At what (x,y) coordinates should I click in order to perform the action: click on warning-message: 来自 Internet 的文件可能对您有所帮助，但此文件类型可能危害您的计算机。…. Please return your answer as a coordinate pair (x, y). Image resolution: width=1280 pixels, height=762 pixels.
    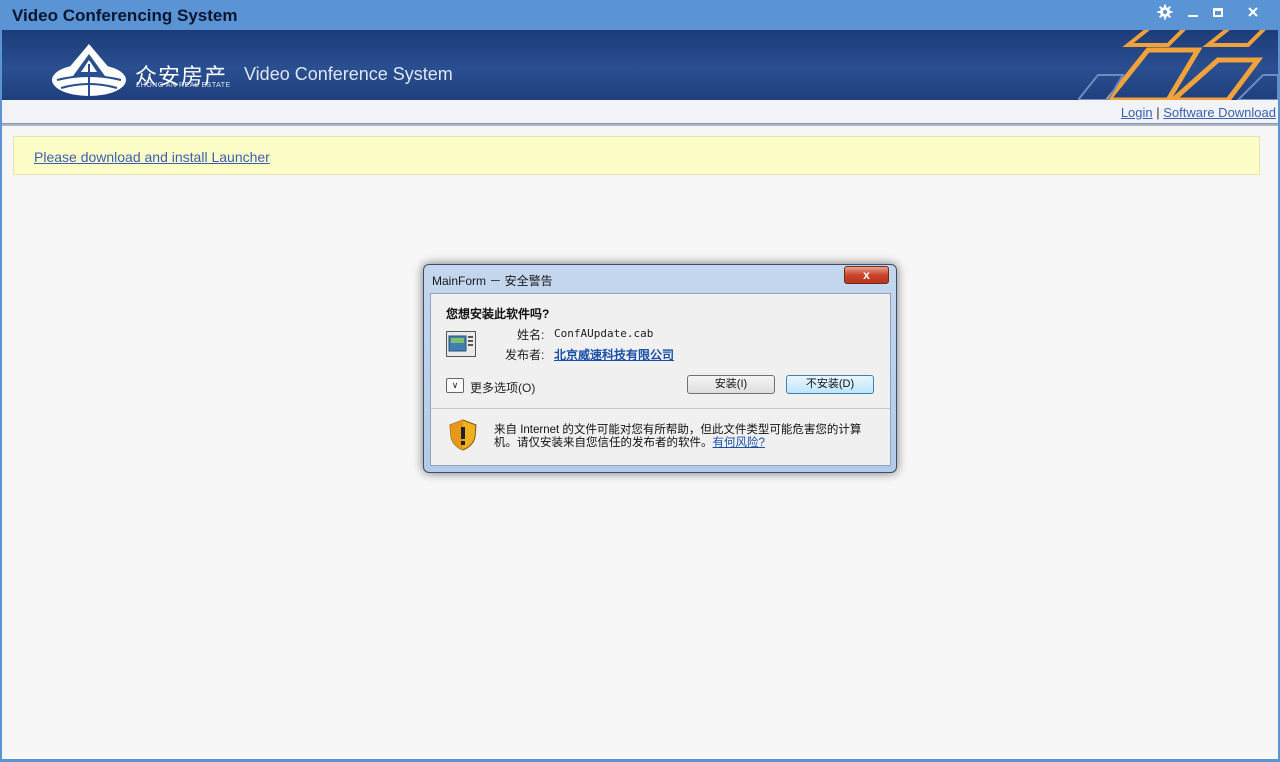
    Looking at the image, I should click on (686, 437).